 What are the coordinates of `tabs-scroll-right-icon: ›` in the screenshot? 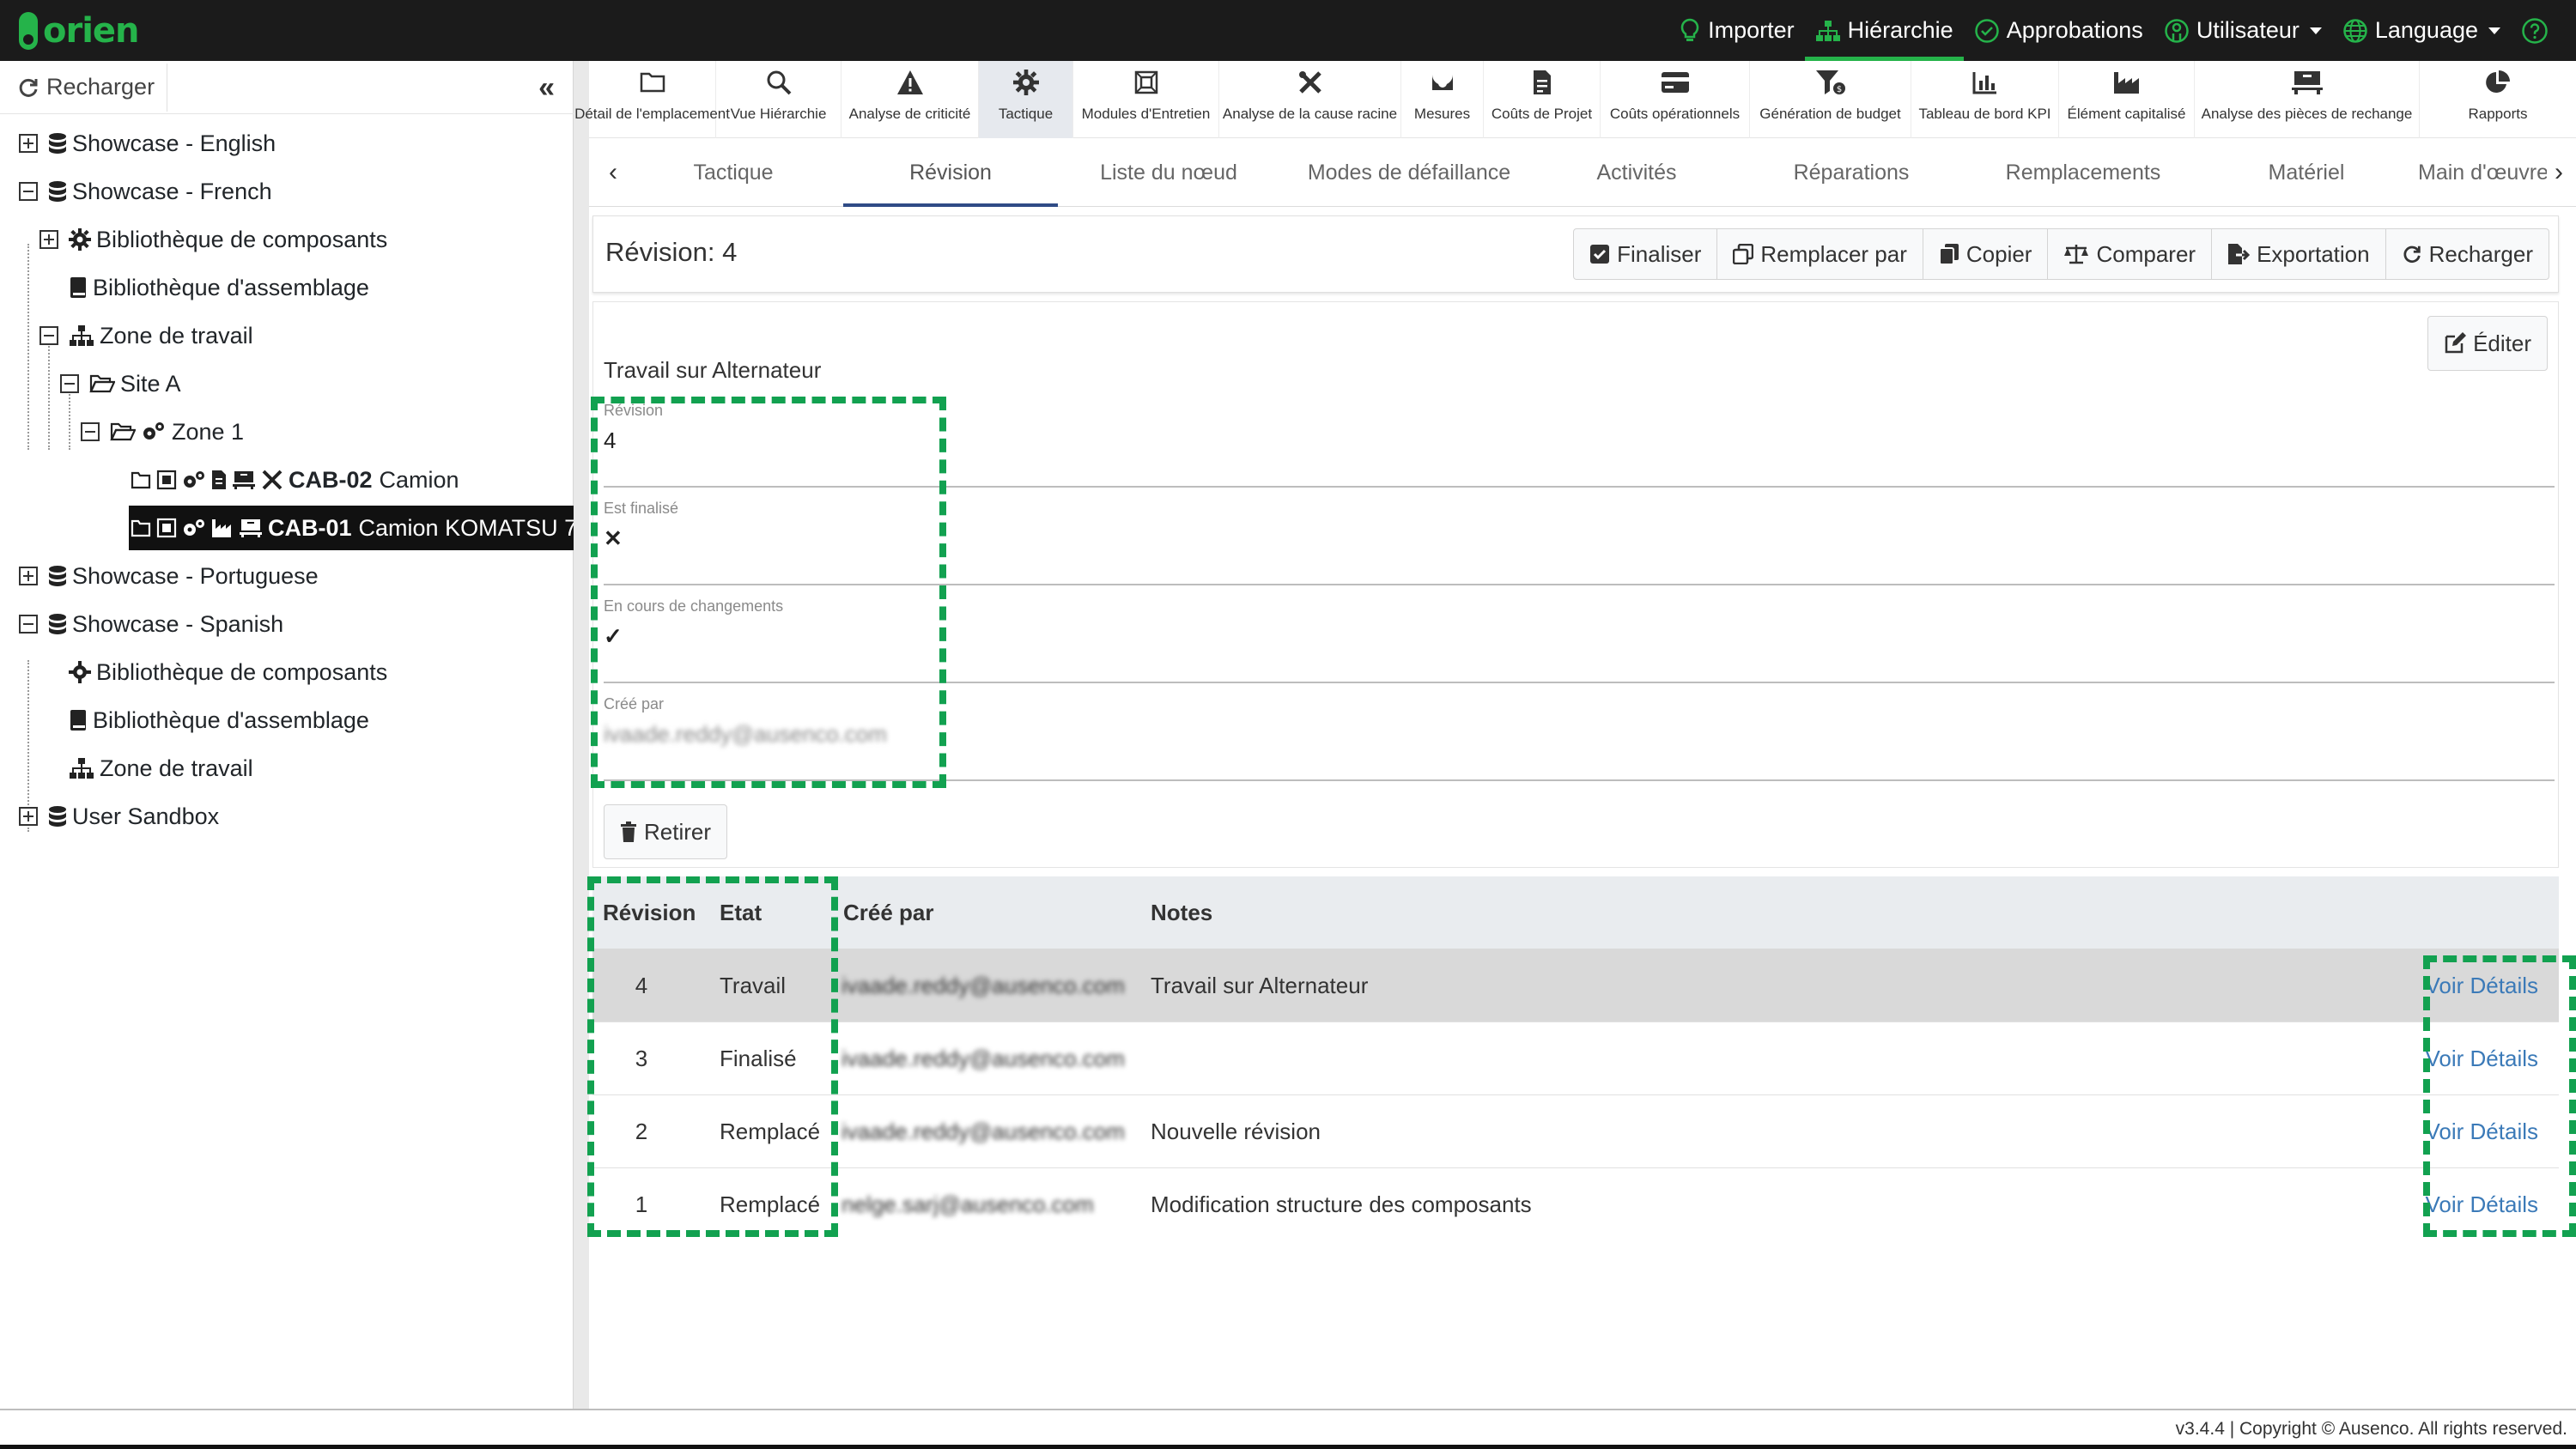 It's located at (2559, 172).